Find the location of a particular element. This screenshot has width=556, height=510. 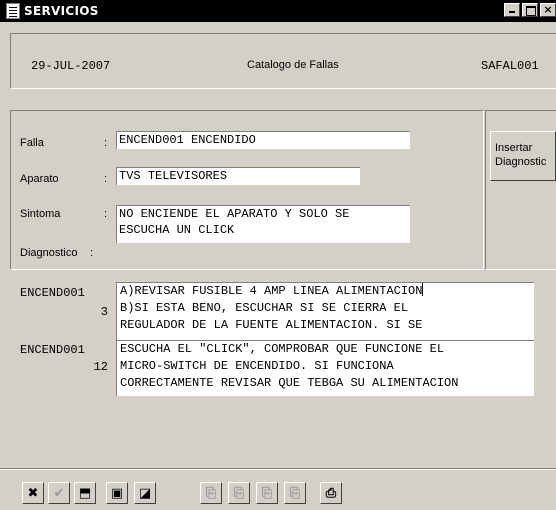

exit-icon: ◪ is located at coordinates (145, 493).